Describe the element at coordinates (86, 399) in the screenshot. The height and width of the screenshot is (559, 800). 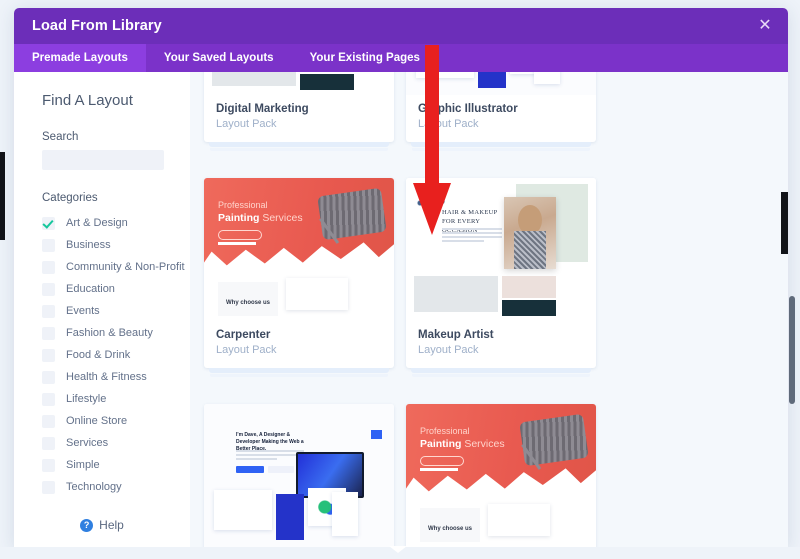
I see `category-label: Lifestyle` at that location.